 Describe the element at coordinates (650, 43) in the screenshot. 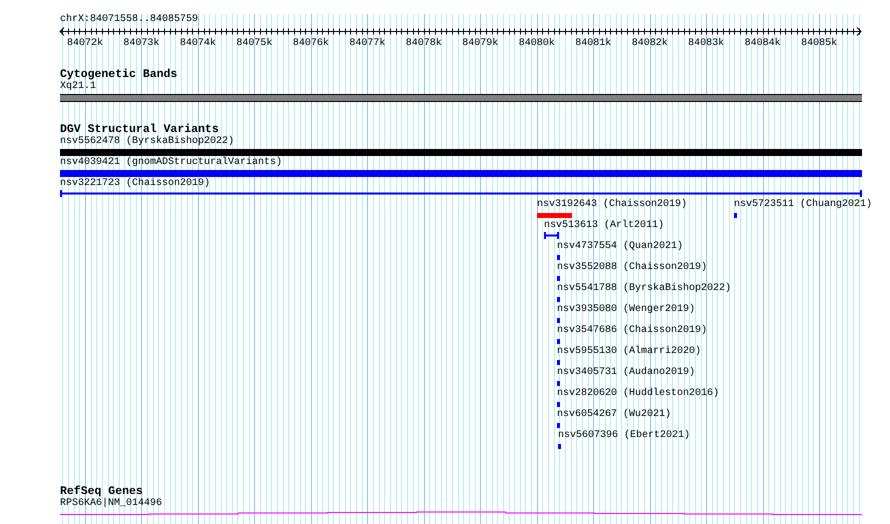

I see `tick-label: 84082k` at that location.